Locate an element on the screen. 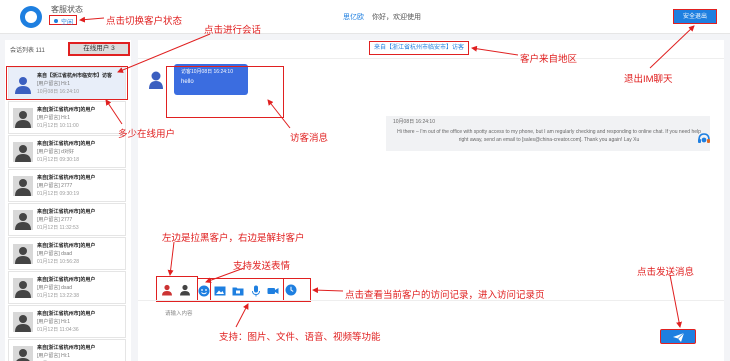 This screenshot has height=361, width=730. session-time: 01月12日 10:56:28 is located at coordinates (58, 262).